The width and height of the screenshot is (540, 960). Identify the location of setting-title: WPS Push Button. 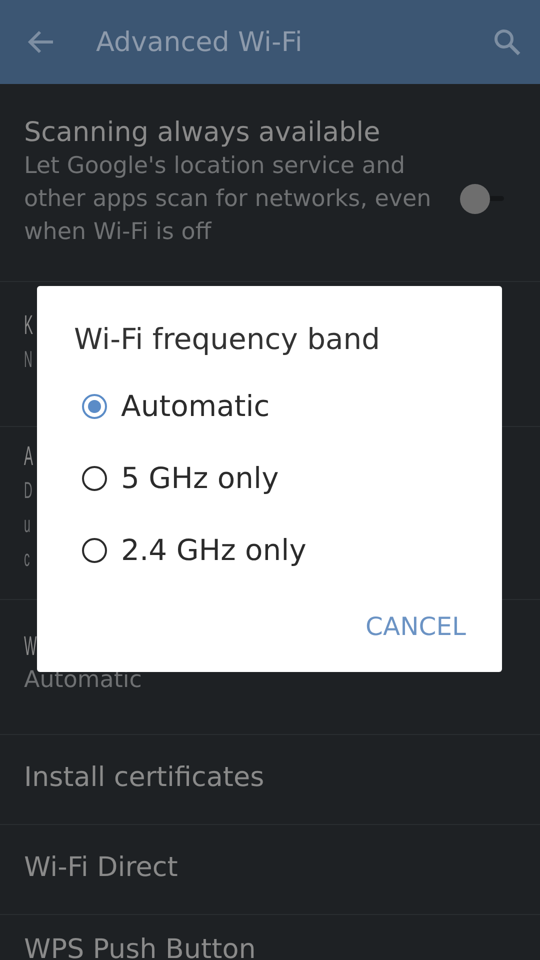
(140, 946).